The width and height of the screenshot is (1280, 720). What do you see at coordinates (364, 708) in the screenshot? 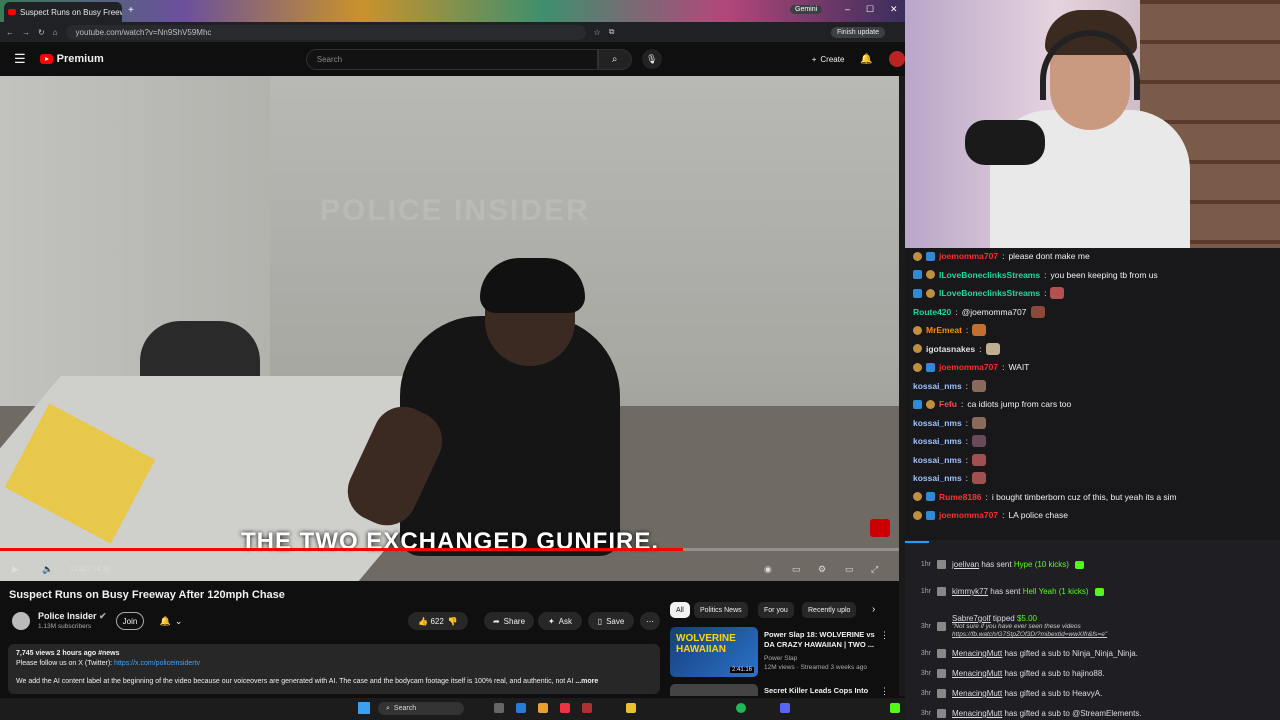
I see `windows-start-icon` at bounding box center [364, 708].